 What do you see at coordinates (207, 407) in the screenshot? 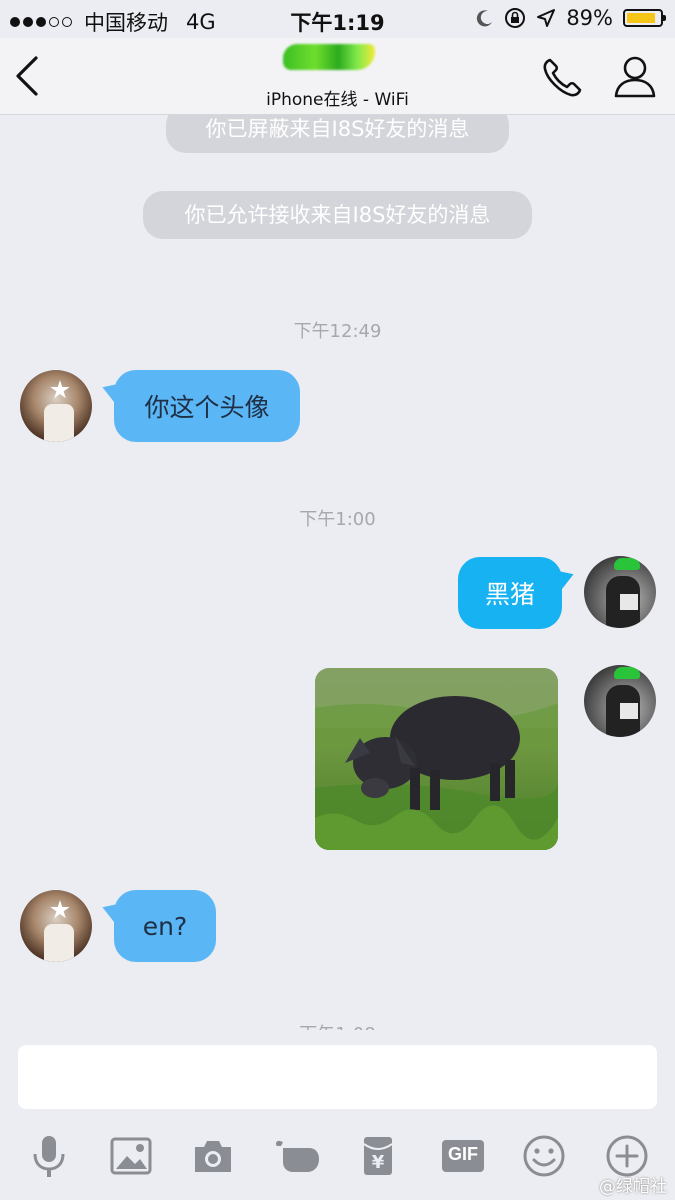
I see `message-text: 你这个头像` at bounding box center [207, 407].